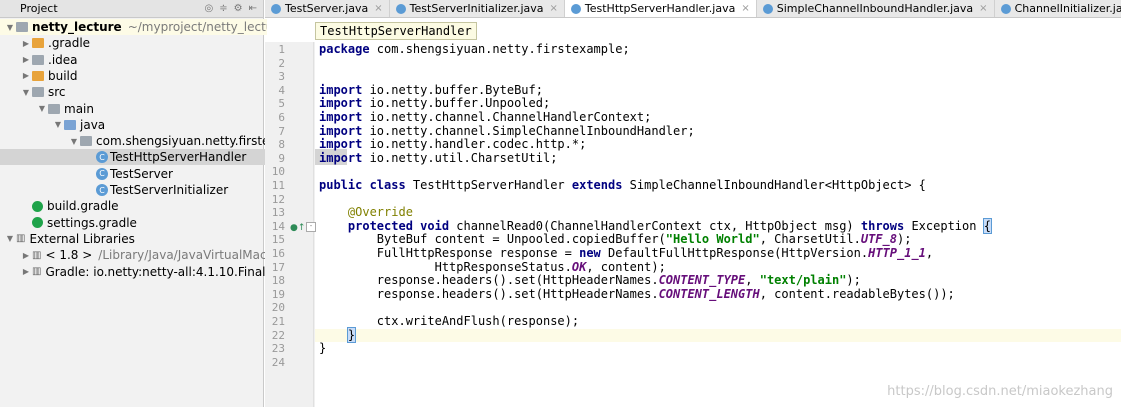 The image size is (1121, 407). Describe the element at coordinates (311, 227) in the screenshot. I see `fold-toggle-icon: -` at that location.